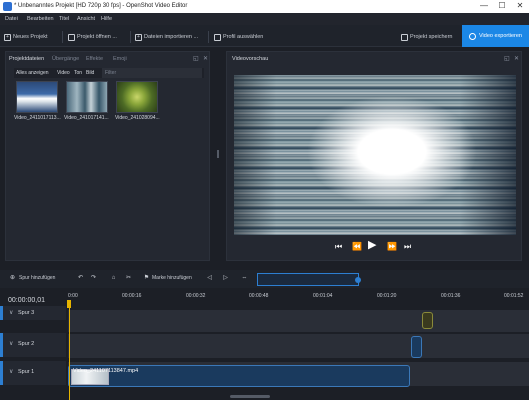 This screenshot has height=400, width=529. What do you see at coordinates (7, 6) in the screenshot?
I see `openshot-app-icon` at bounding box center [7, 6].